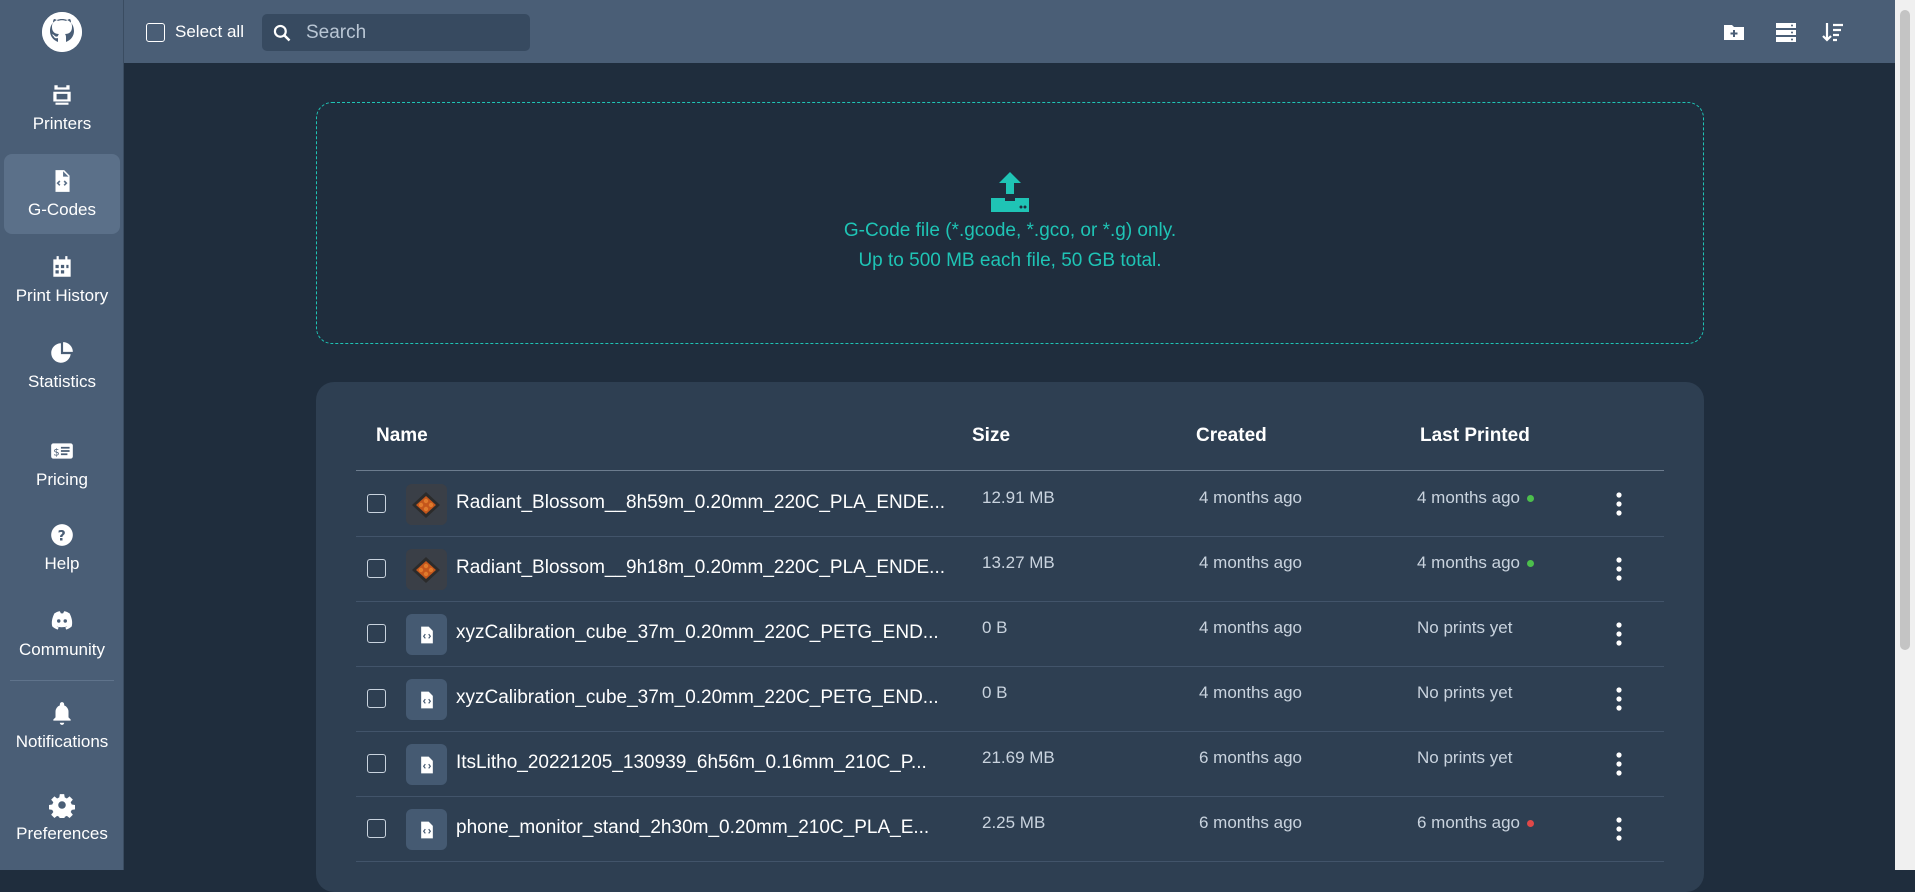  I want to click on file-size: 21.69 MB, so click(1018, 757).